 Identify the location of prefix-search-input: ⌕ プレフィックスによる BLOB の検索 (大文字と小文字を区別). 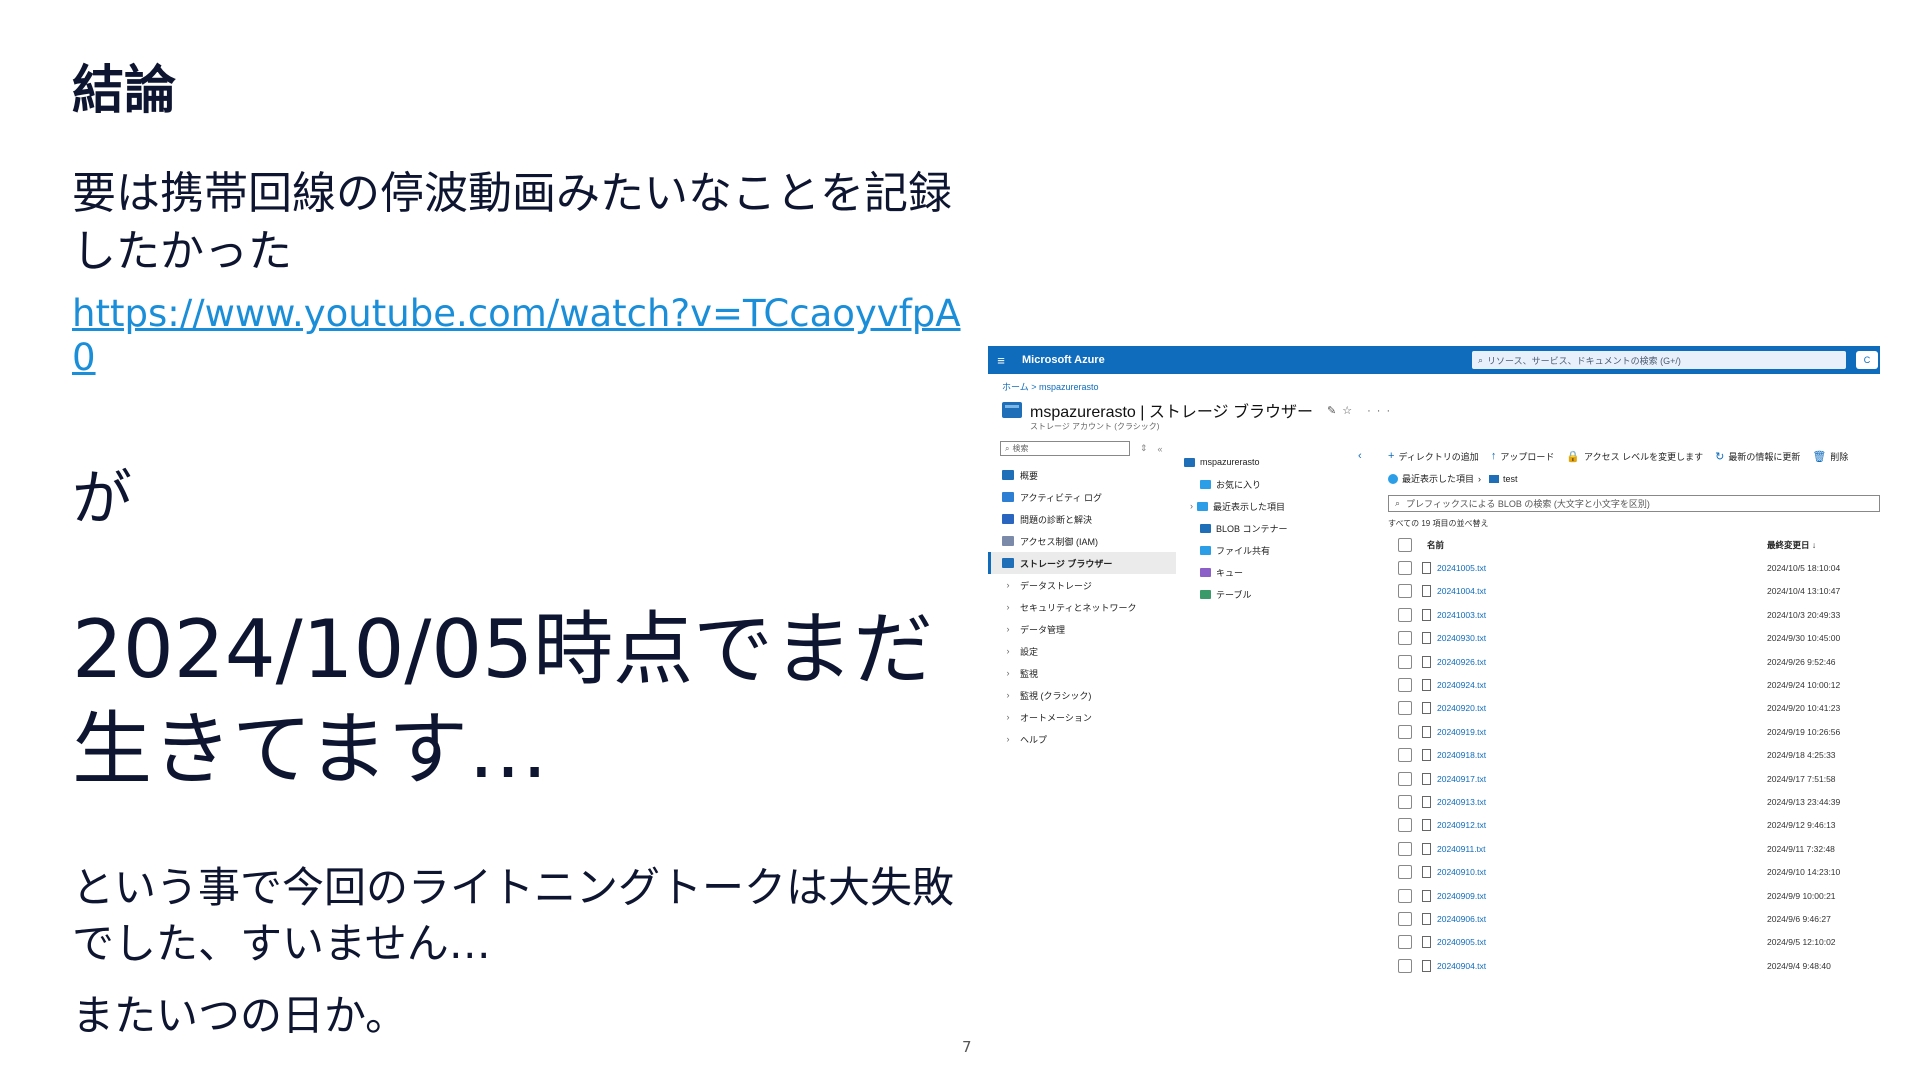
(1634, 503).